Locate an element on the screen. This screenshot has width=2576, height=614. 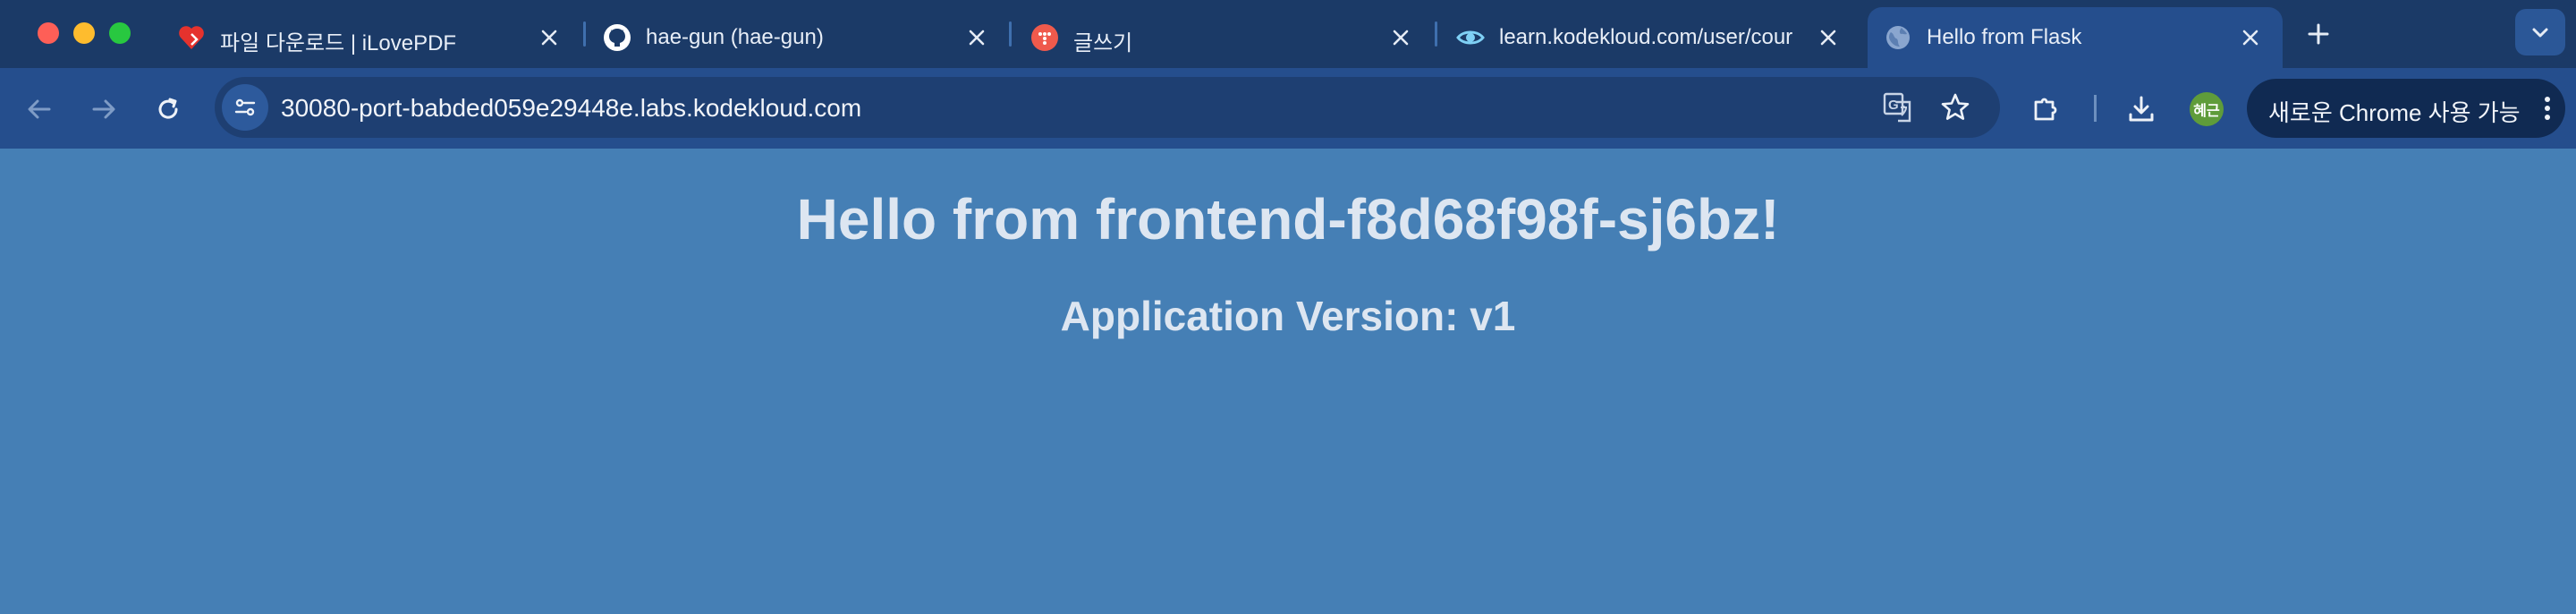
tab-title: hae-gun (hae-gun) is located at coordinates (735, 37).